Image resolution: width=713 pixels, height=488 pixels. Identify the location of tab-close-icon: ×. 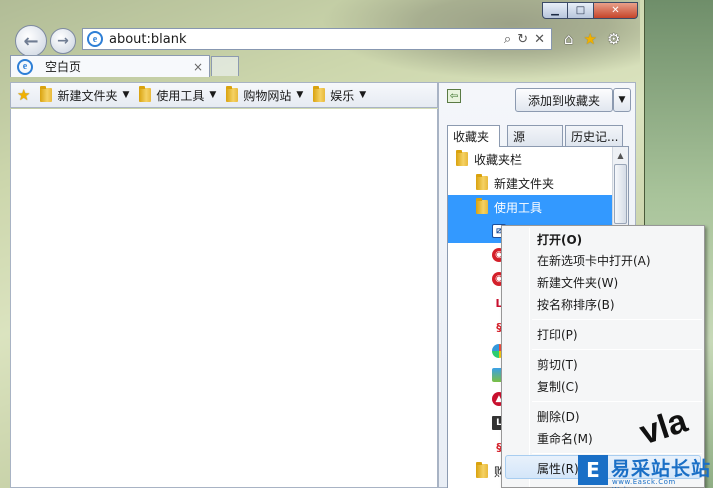
(198, 67).